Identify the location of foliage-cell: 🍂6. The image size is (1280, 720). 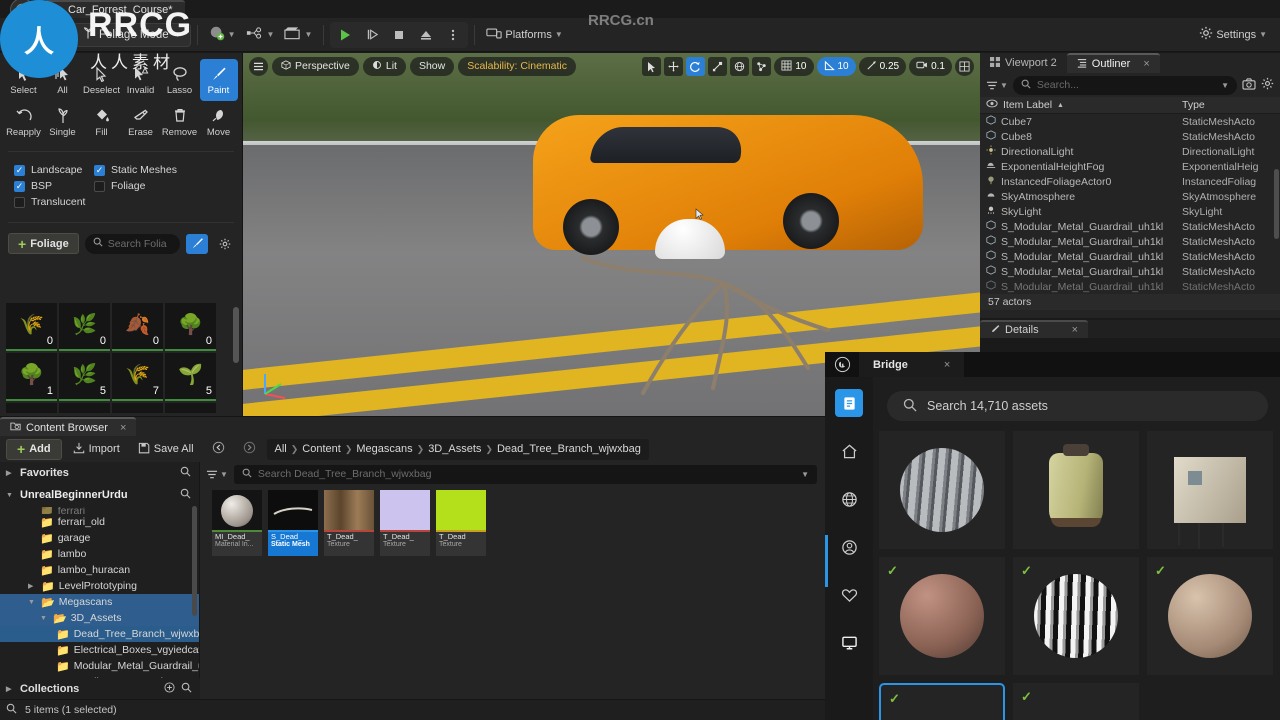
(84, 408).